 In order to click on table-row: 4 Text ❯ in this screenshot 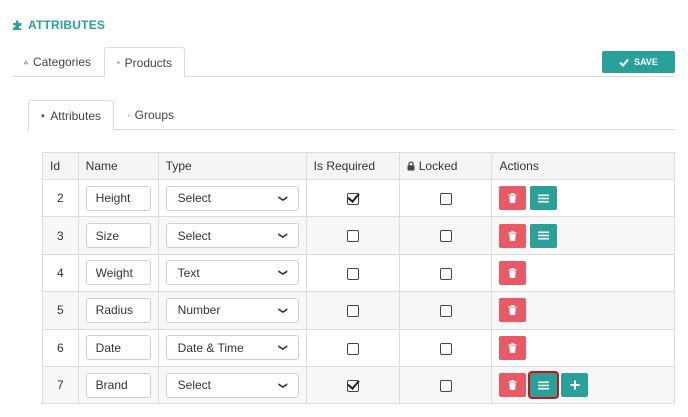, I will do `click(358, 273)`.